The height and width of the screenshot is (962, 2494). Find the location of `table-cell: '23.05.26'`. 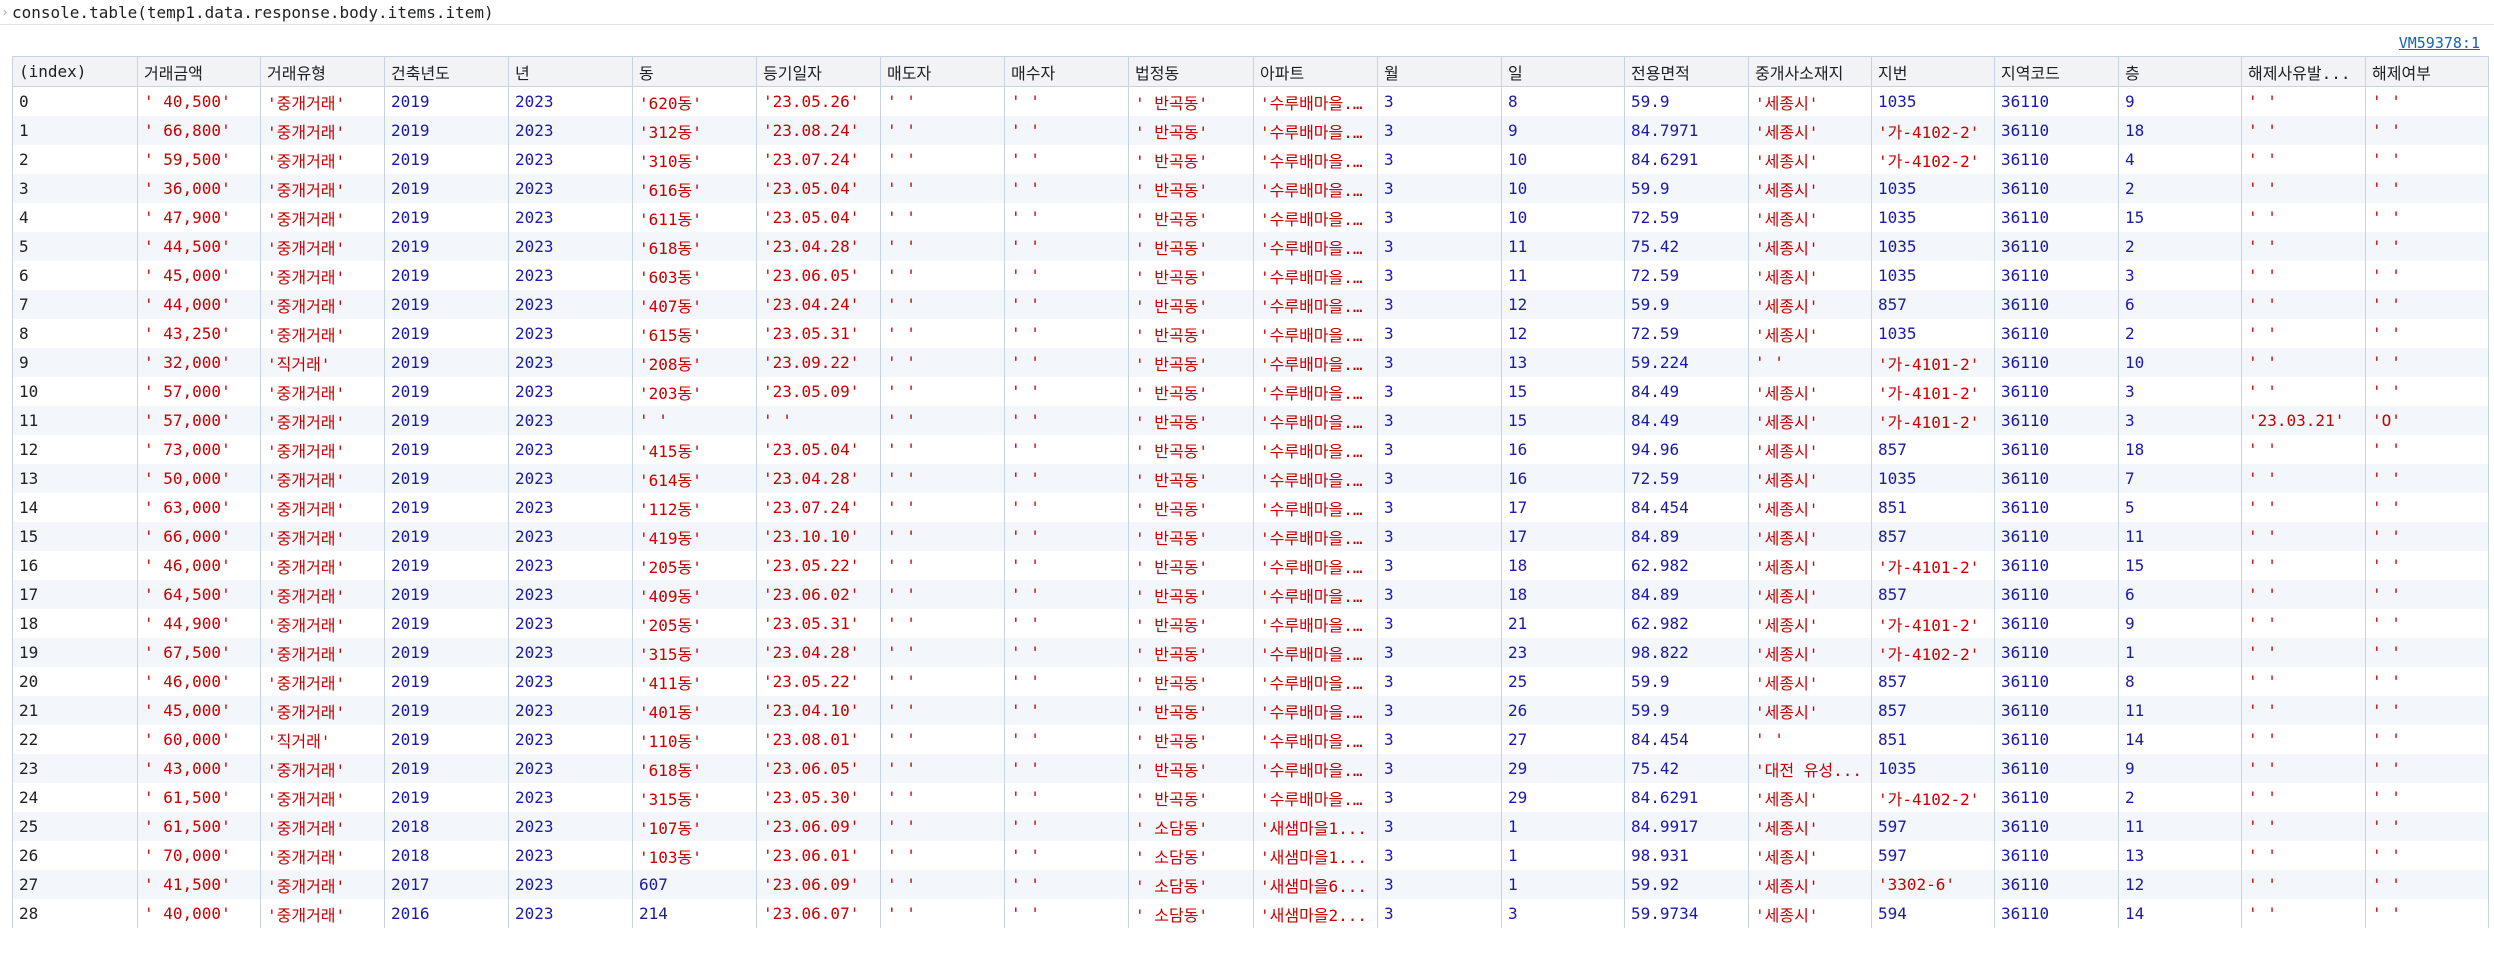

table-cell: '23.05.26' is located at coordinates (818, 101).